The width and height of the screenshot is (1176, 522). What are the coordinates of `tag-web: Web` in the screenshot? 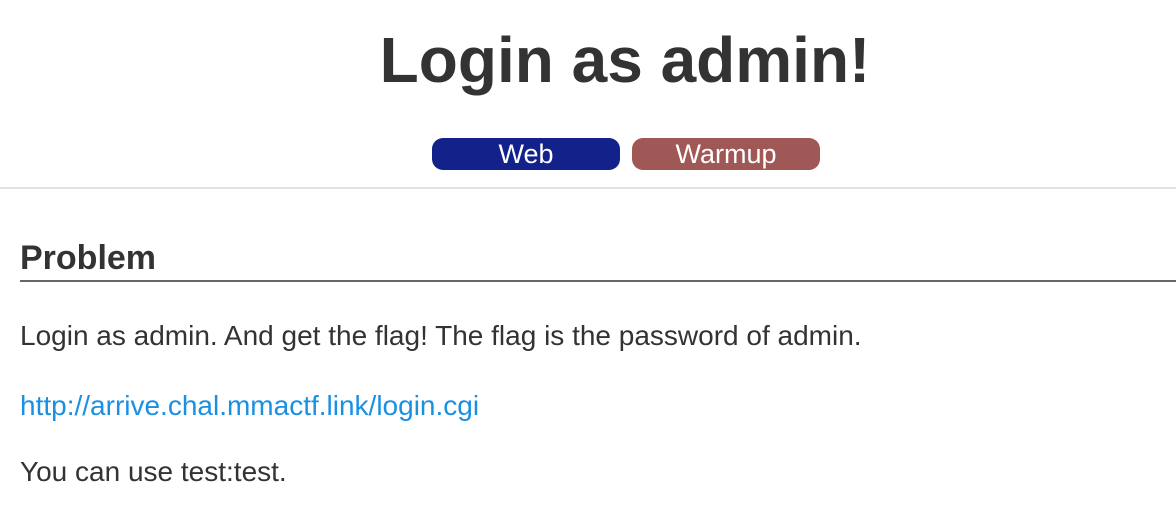 It's located at (526, 154).